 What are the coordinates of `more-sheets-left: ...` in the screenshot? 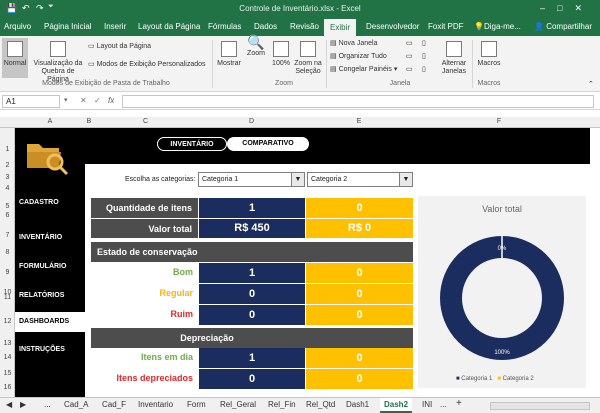 It's located at (47, 404).